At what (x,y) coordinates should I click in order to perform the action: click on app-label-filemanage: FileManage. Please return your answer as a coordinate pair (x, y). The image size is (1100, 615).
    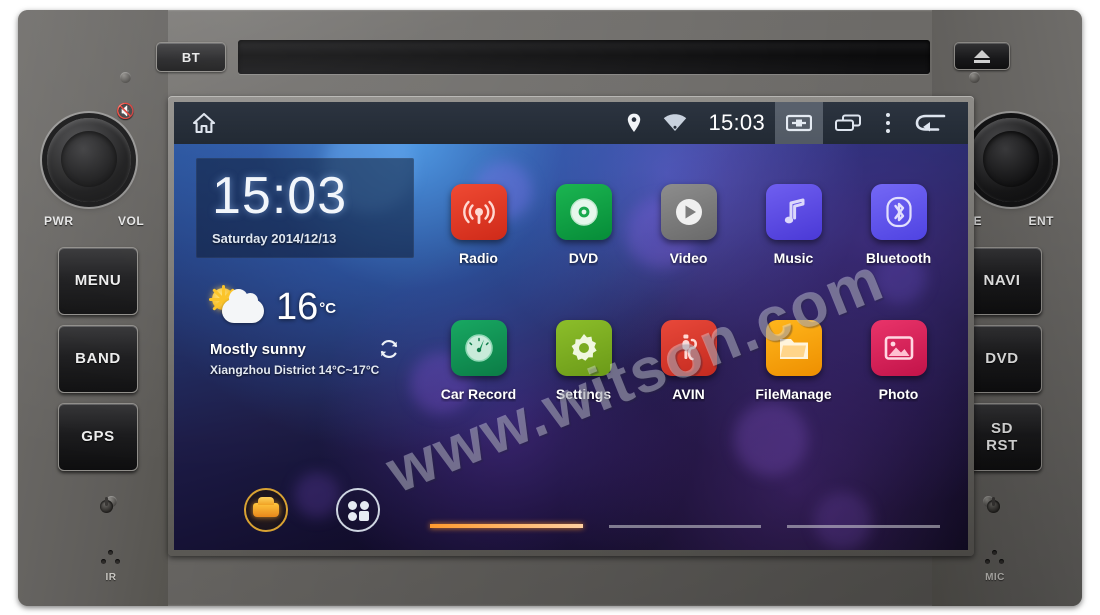
    Looking at the image, I should click on (793, 394).